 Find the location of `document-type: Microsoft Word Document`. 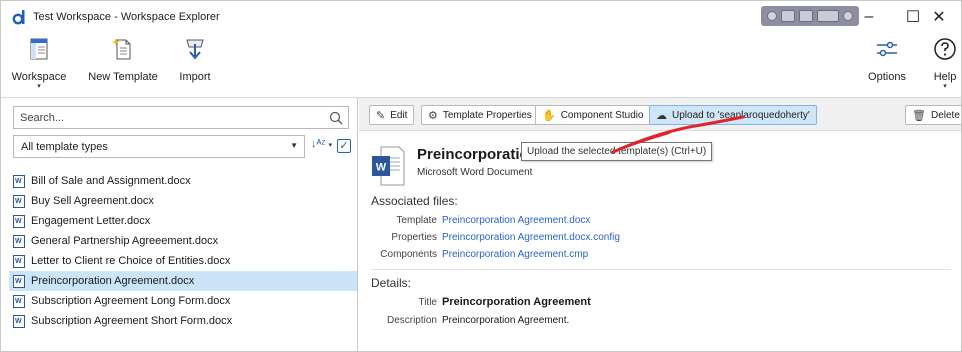

document-type: Microsoft Word Document is located at coordinates (475, 172).